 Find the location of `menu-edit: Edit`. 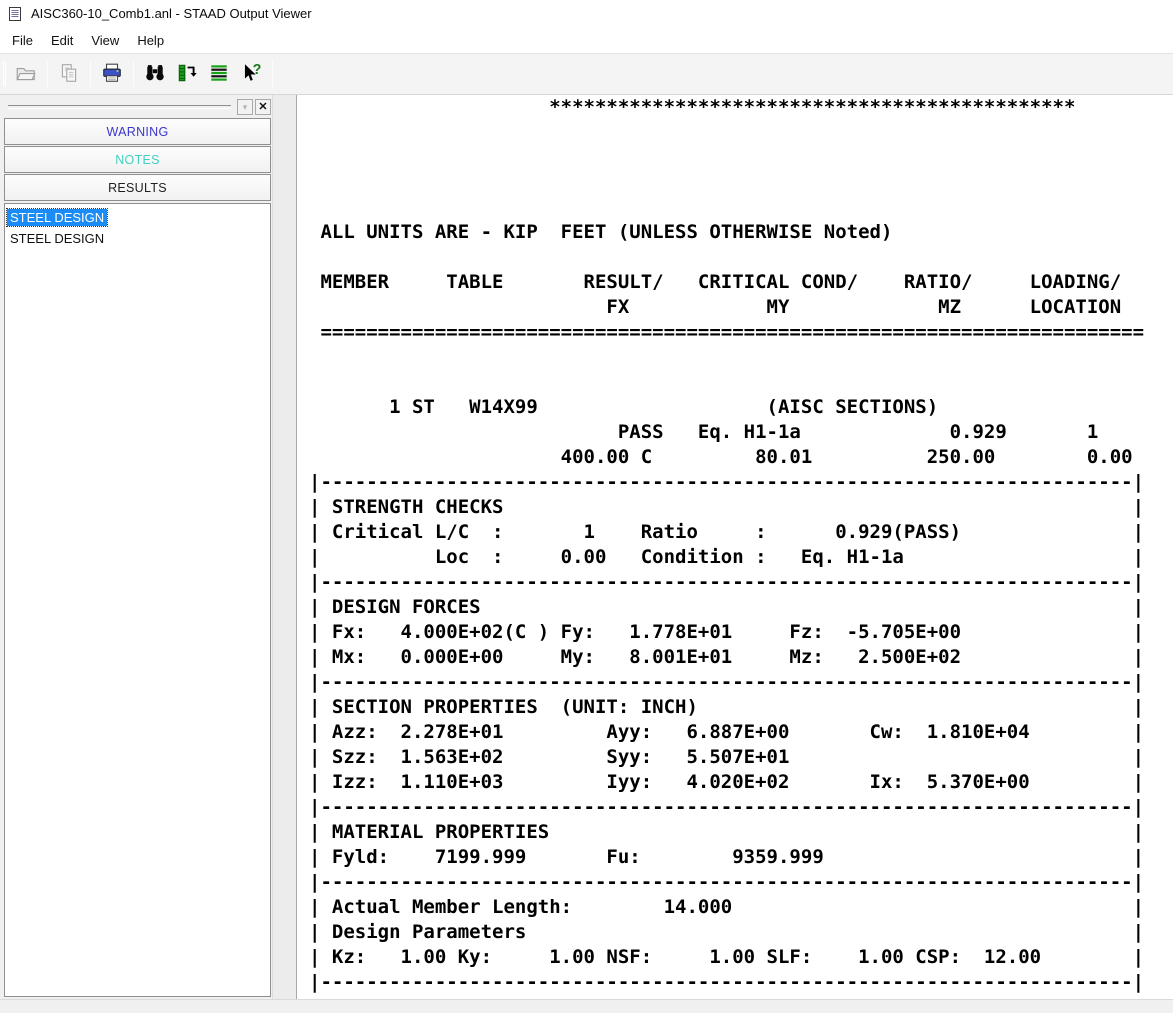

menu-edit: Edit is located at coordinates (62, 40).